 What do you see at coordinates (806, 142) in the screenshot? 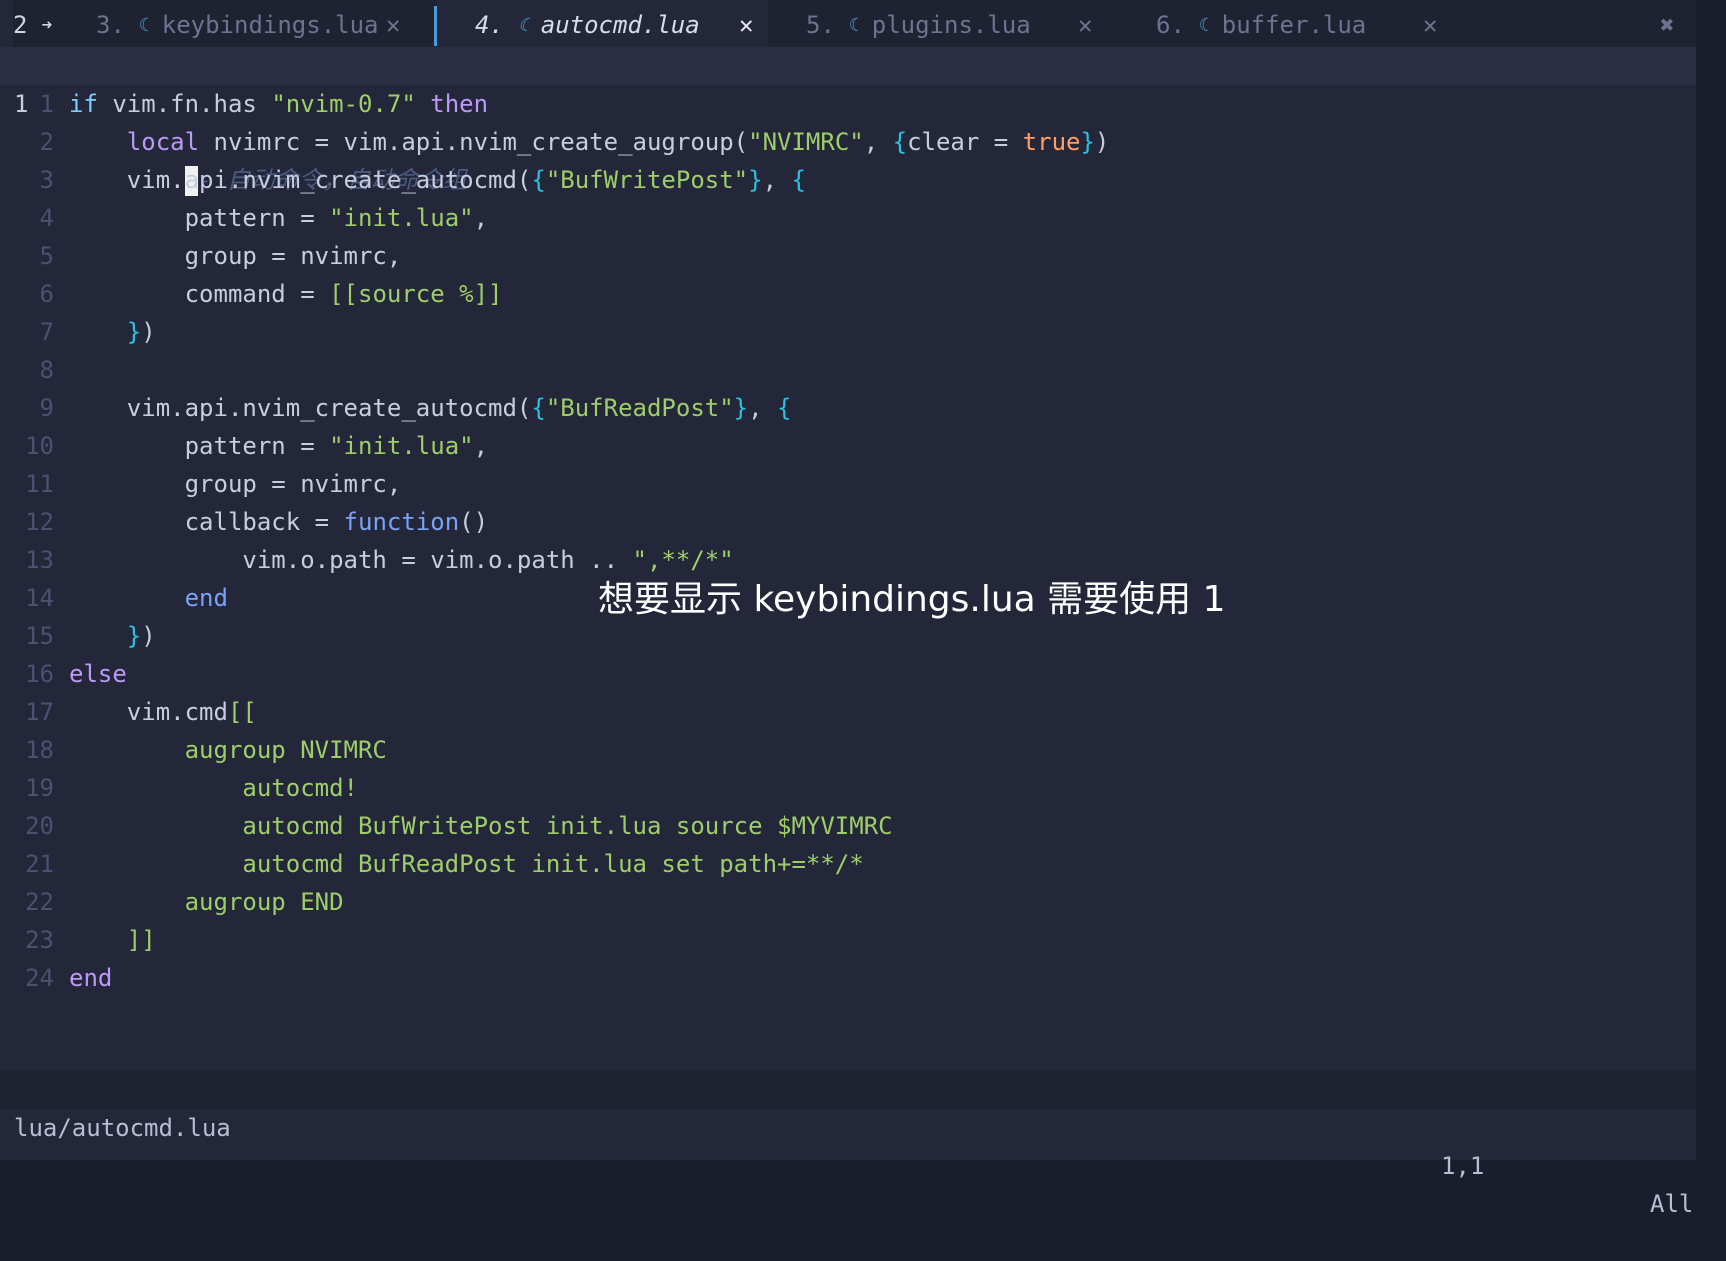
I see `code-token: "NVIMRC"` at bounding box center [806, 142].